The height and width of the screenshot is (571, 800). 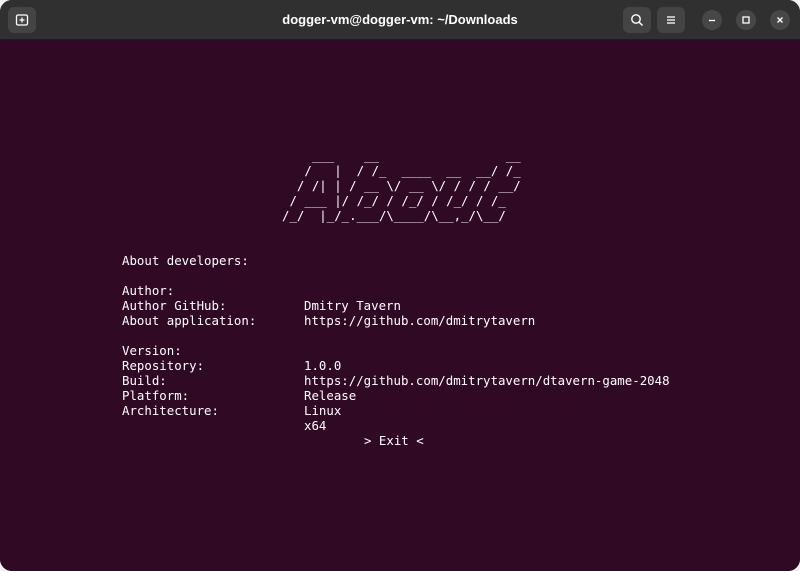 I want to click on info-value: https://github.com/dmitrytavern, so click(x=420, y=320).